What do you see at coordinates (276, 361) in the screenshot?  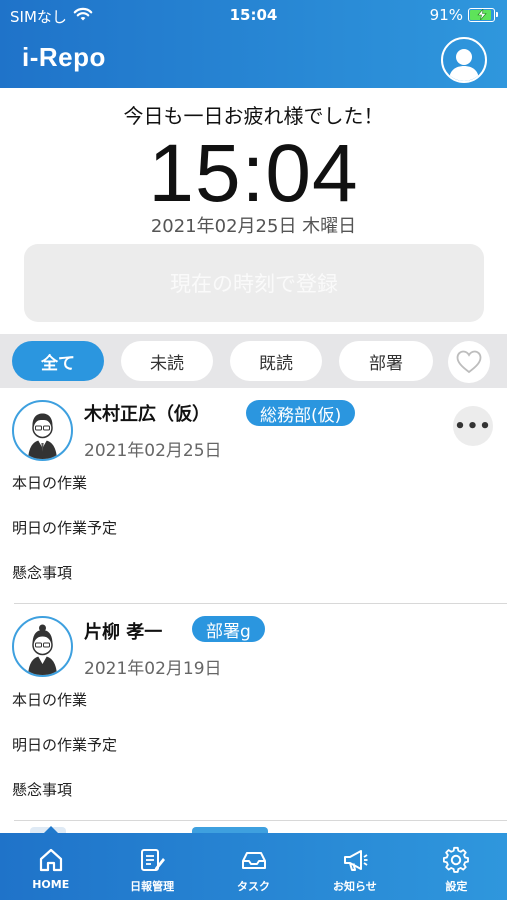 I see `filter-read: 既読` at bounding box center [276, 361].